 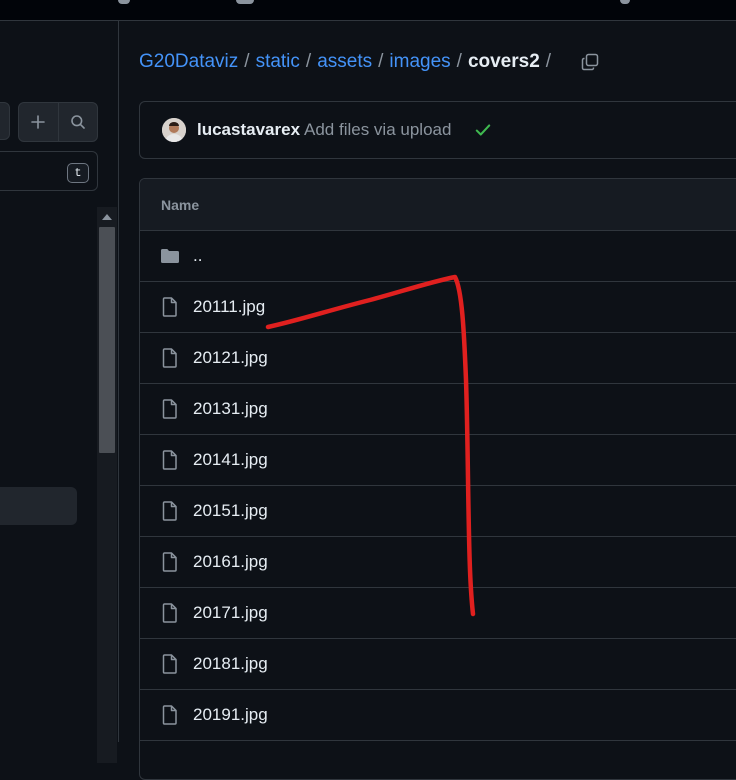 What do you see at coordinates (230, 511) in the screenshot?
I see `file-link: 20151.jpg` at bounding box center [230, 511].